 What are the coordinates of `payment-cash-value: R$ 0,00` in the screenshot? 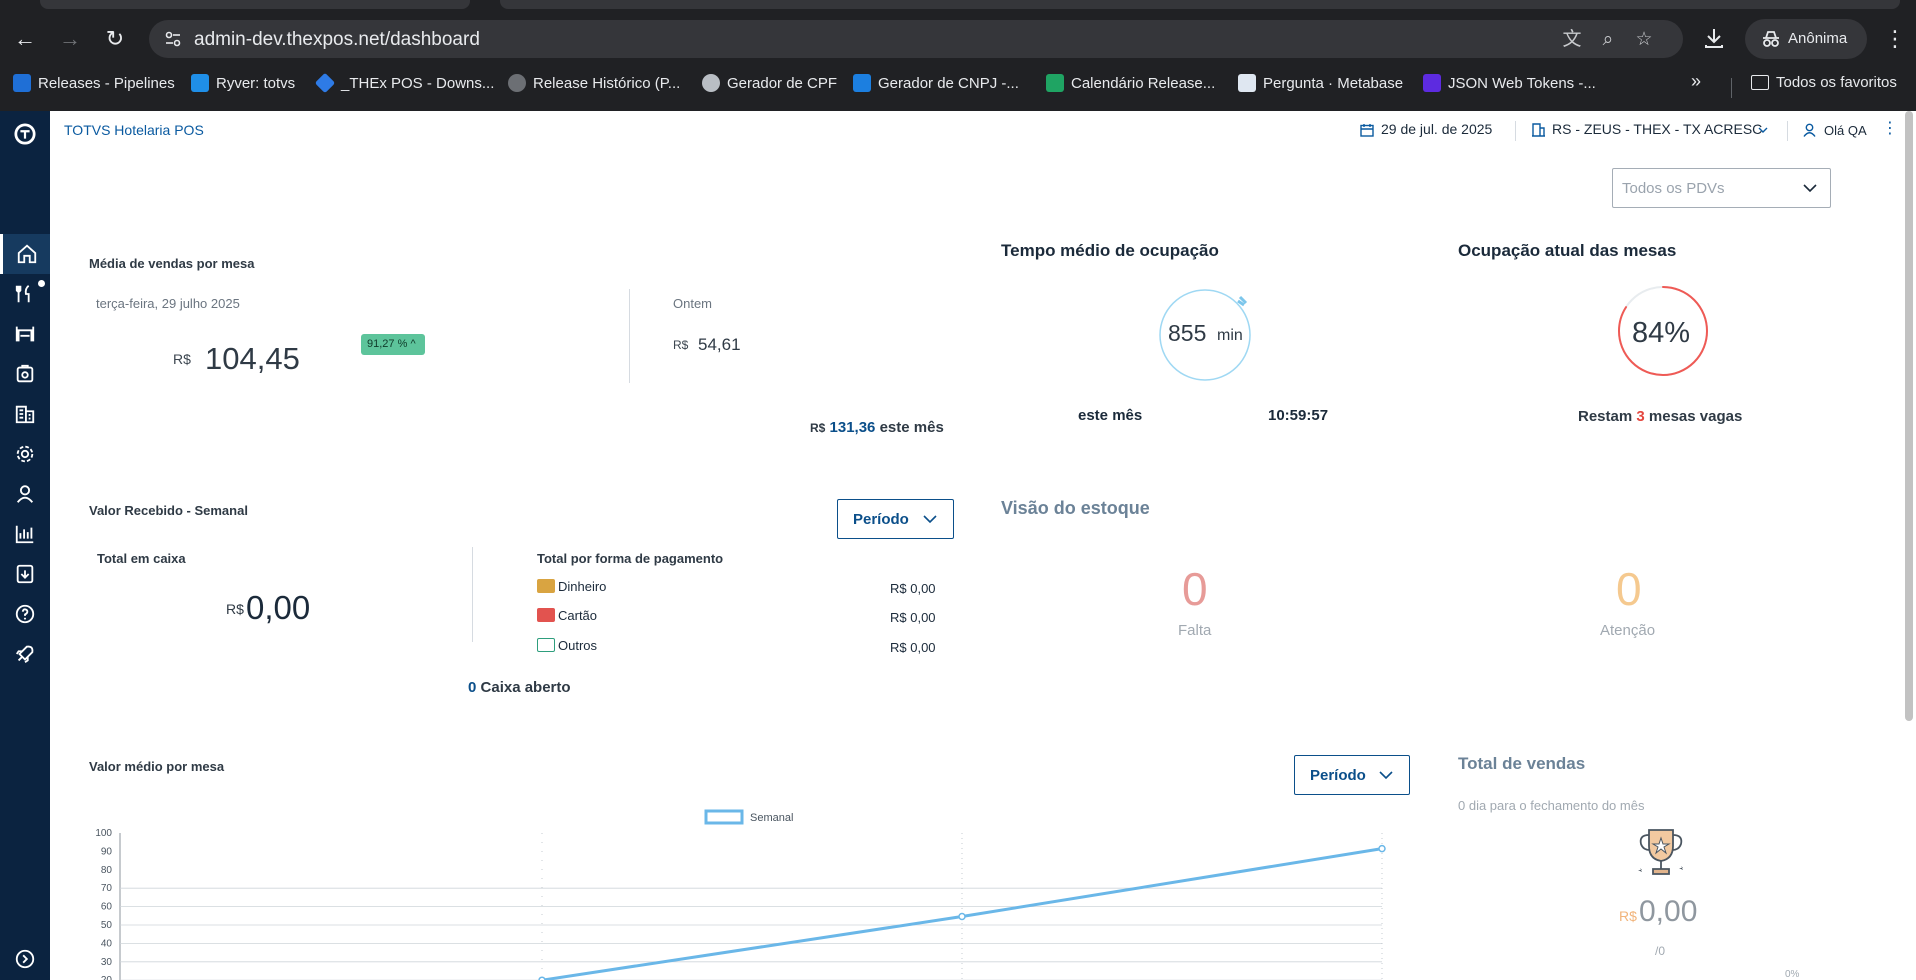 It's located at (913, 588).